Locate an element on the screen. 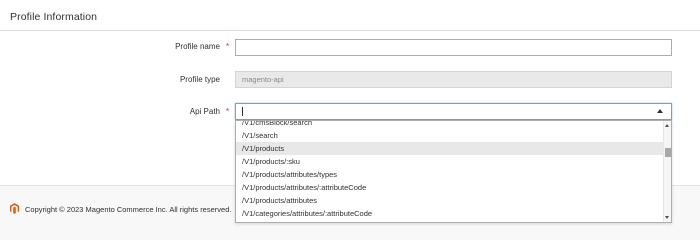 This screenshot has height=240, width=700. scroll-up-arrow-icon is located at coordinates (667, 125).